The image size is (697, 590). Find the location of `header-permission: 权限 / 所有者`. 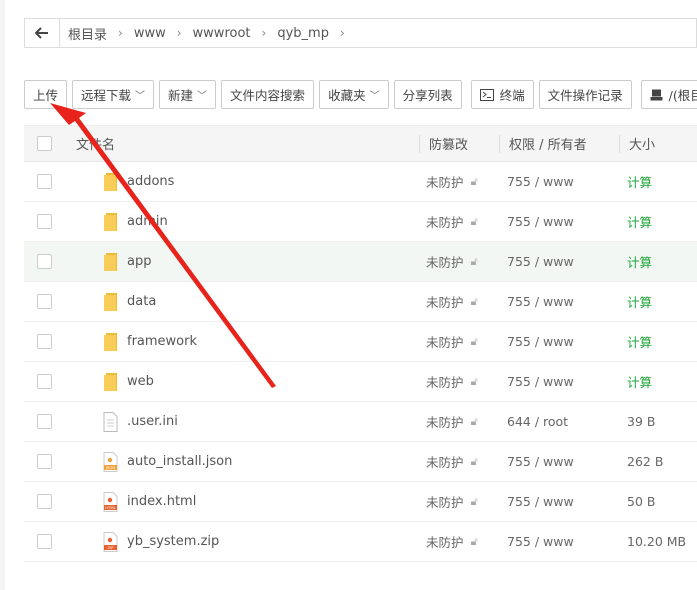

header-permission: 权限 / 所有者 is located at coordinates (548, 143).